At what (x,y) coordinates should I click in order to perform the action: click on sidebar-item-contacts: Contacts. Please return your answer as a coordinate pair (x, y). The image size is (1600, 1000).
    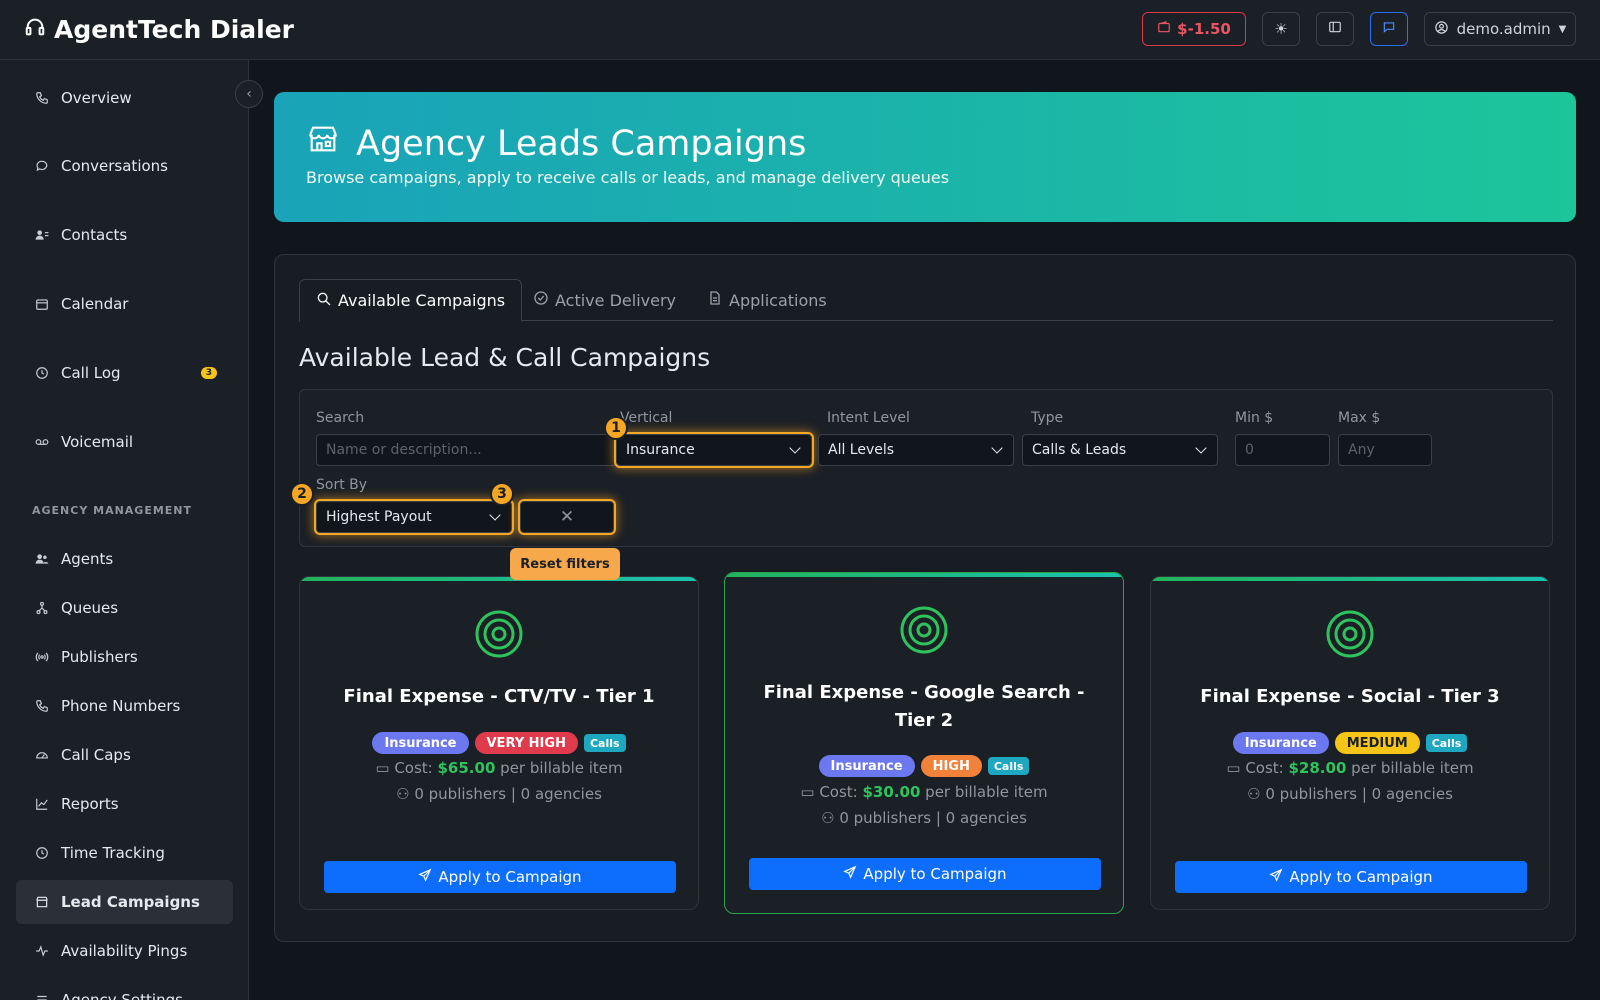
    Looking at the image, I should click on (124, 235).